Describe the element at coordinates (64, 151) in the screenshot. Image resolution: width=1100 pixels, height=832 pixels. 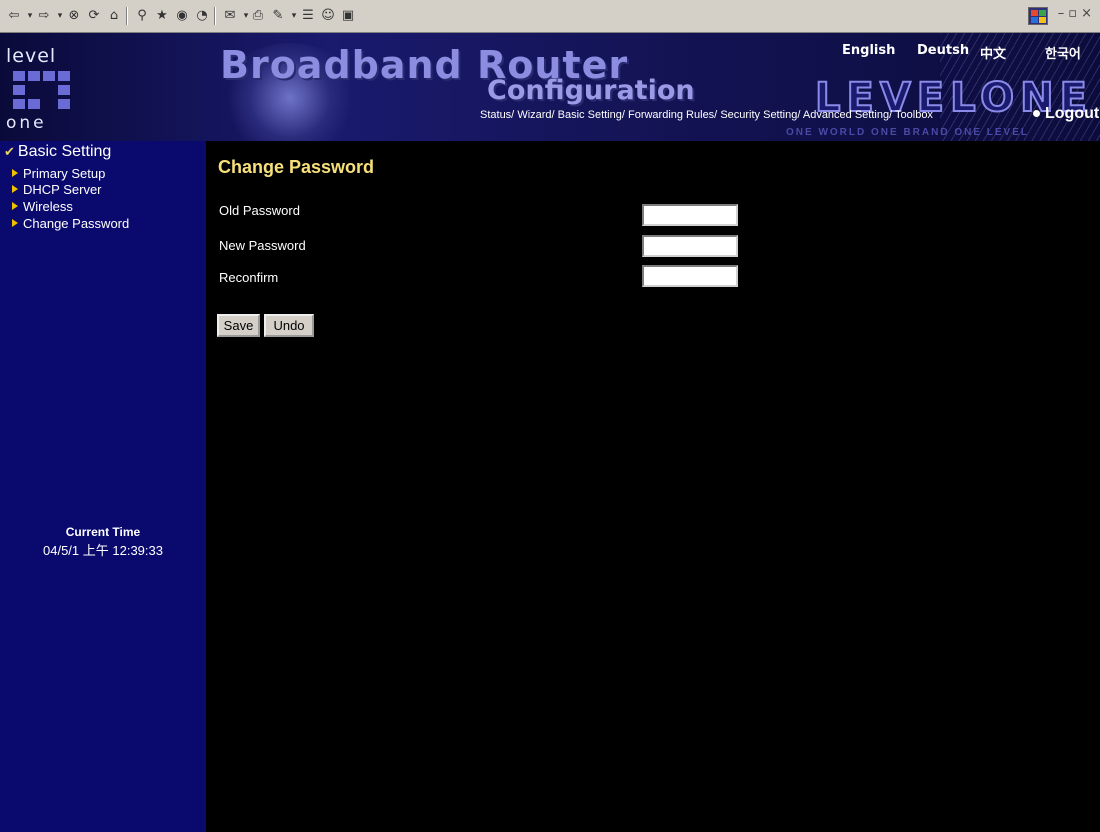
I see `sidebar-section-label: Basic Setting` at that location.